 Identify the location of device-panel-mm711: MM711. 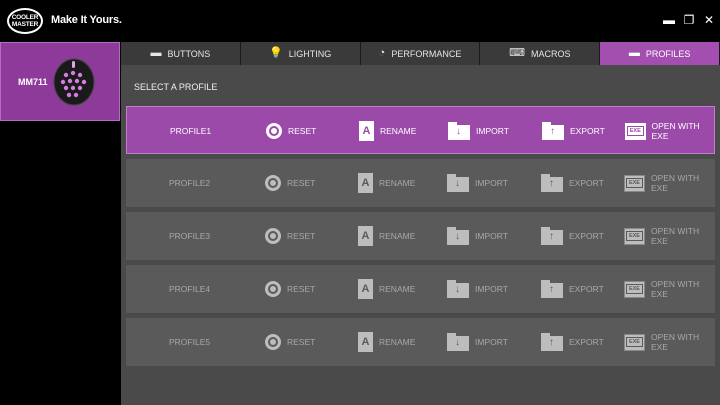
(60, 81).